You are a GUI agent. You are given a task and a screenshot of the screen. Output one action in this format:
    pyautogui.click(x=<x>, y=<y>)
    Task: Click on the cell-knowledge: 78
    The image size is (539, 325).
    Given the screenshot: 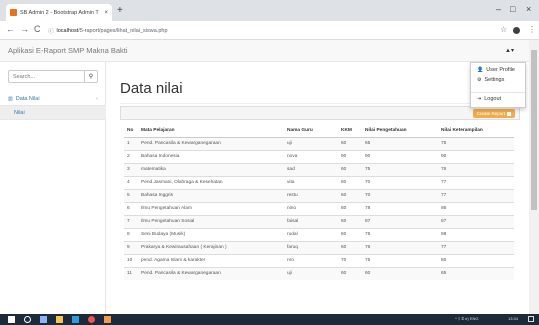 What is the action you would take?
    pyautogui.click(x=400, y=208)
    